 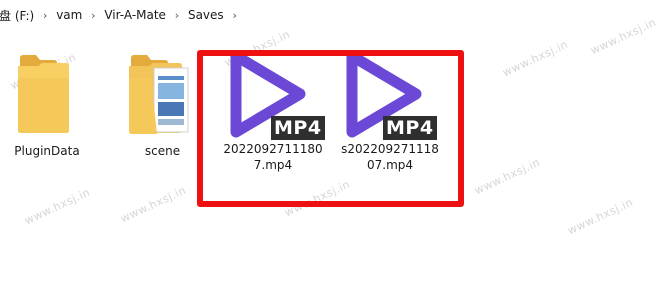 I want to click on file-name: PluginData, so click(x=47, y=151).